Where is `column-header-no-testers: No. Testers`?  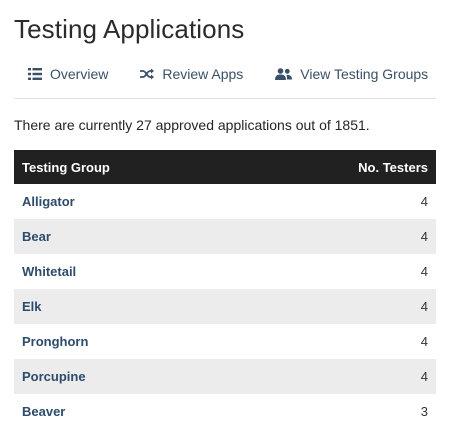 column-header-no-testers: No. Testers is located at coordinates (393, 167).